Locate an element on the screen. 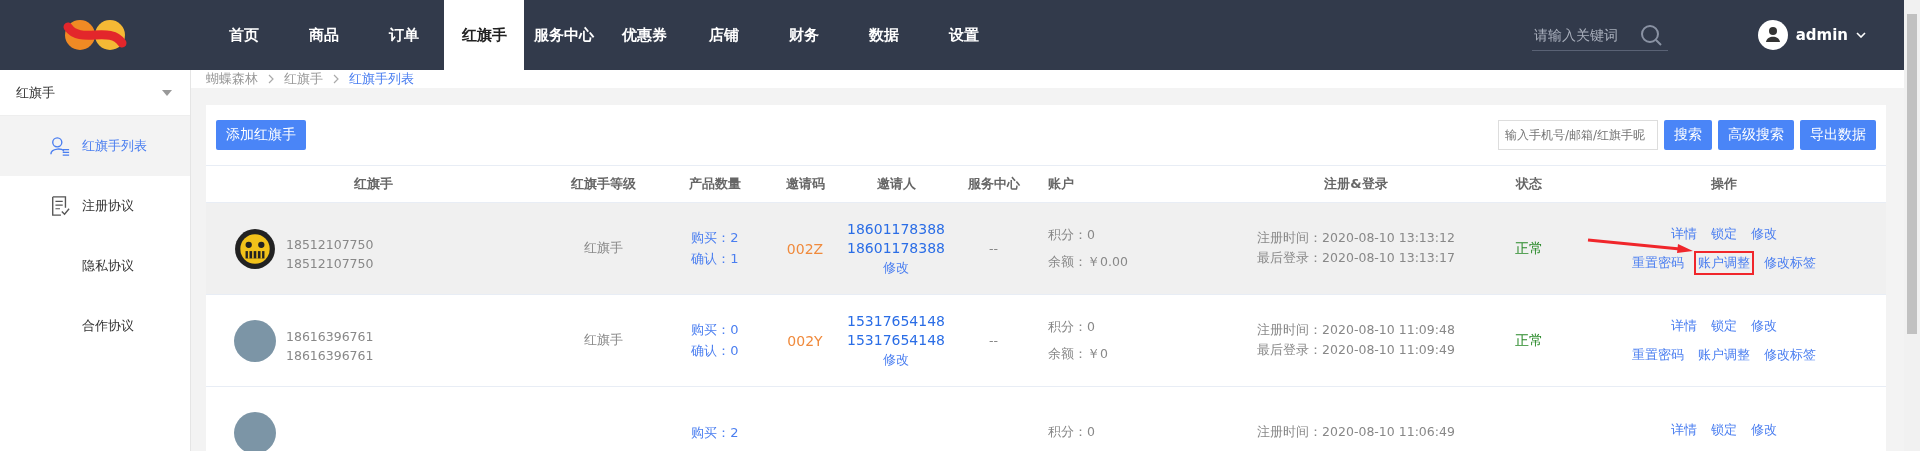 The height and width of the screenshot is (451, 1920). invite-code: 002Y is located at coordinates (805, 340).